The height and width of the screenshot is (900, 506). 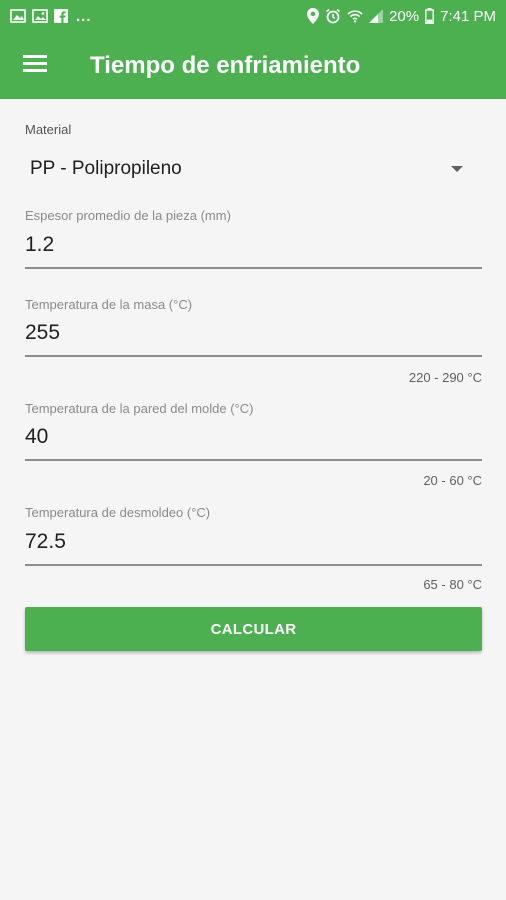 I want to click on system-icons: 20% 7:41 PM, so click(x=401, y=16).